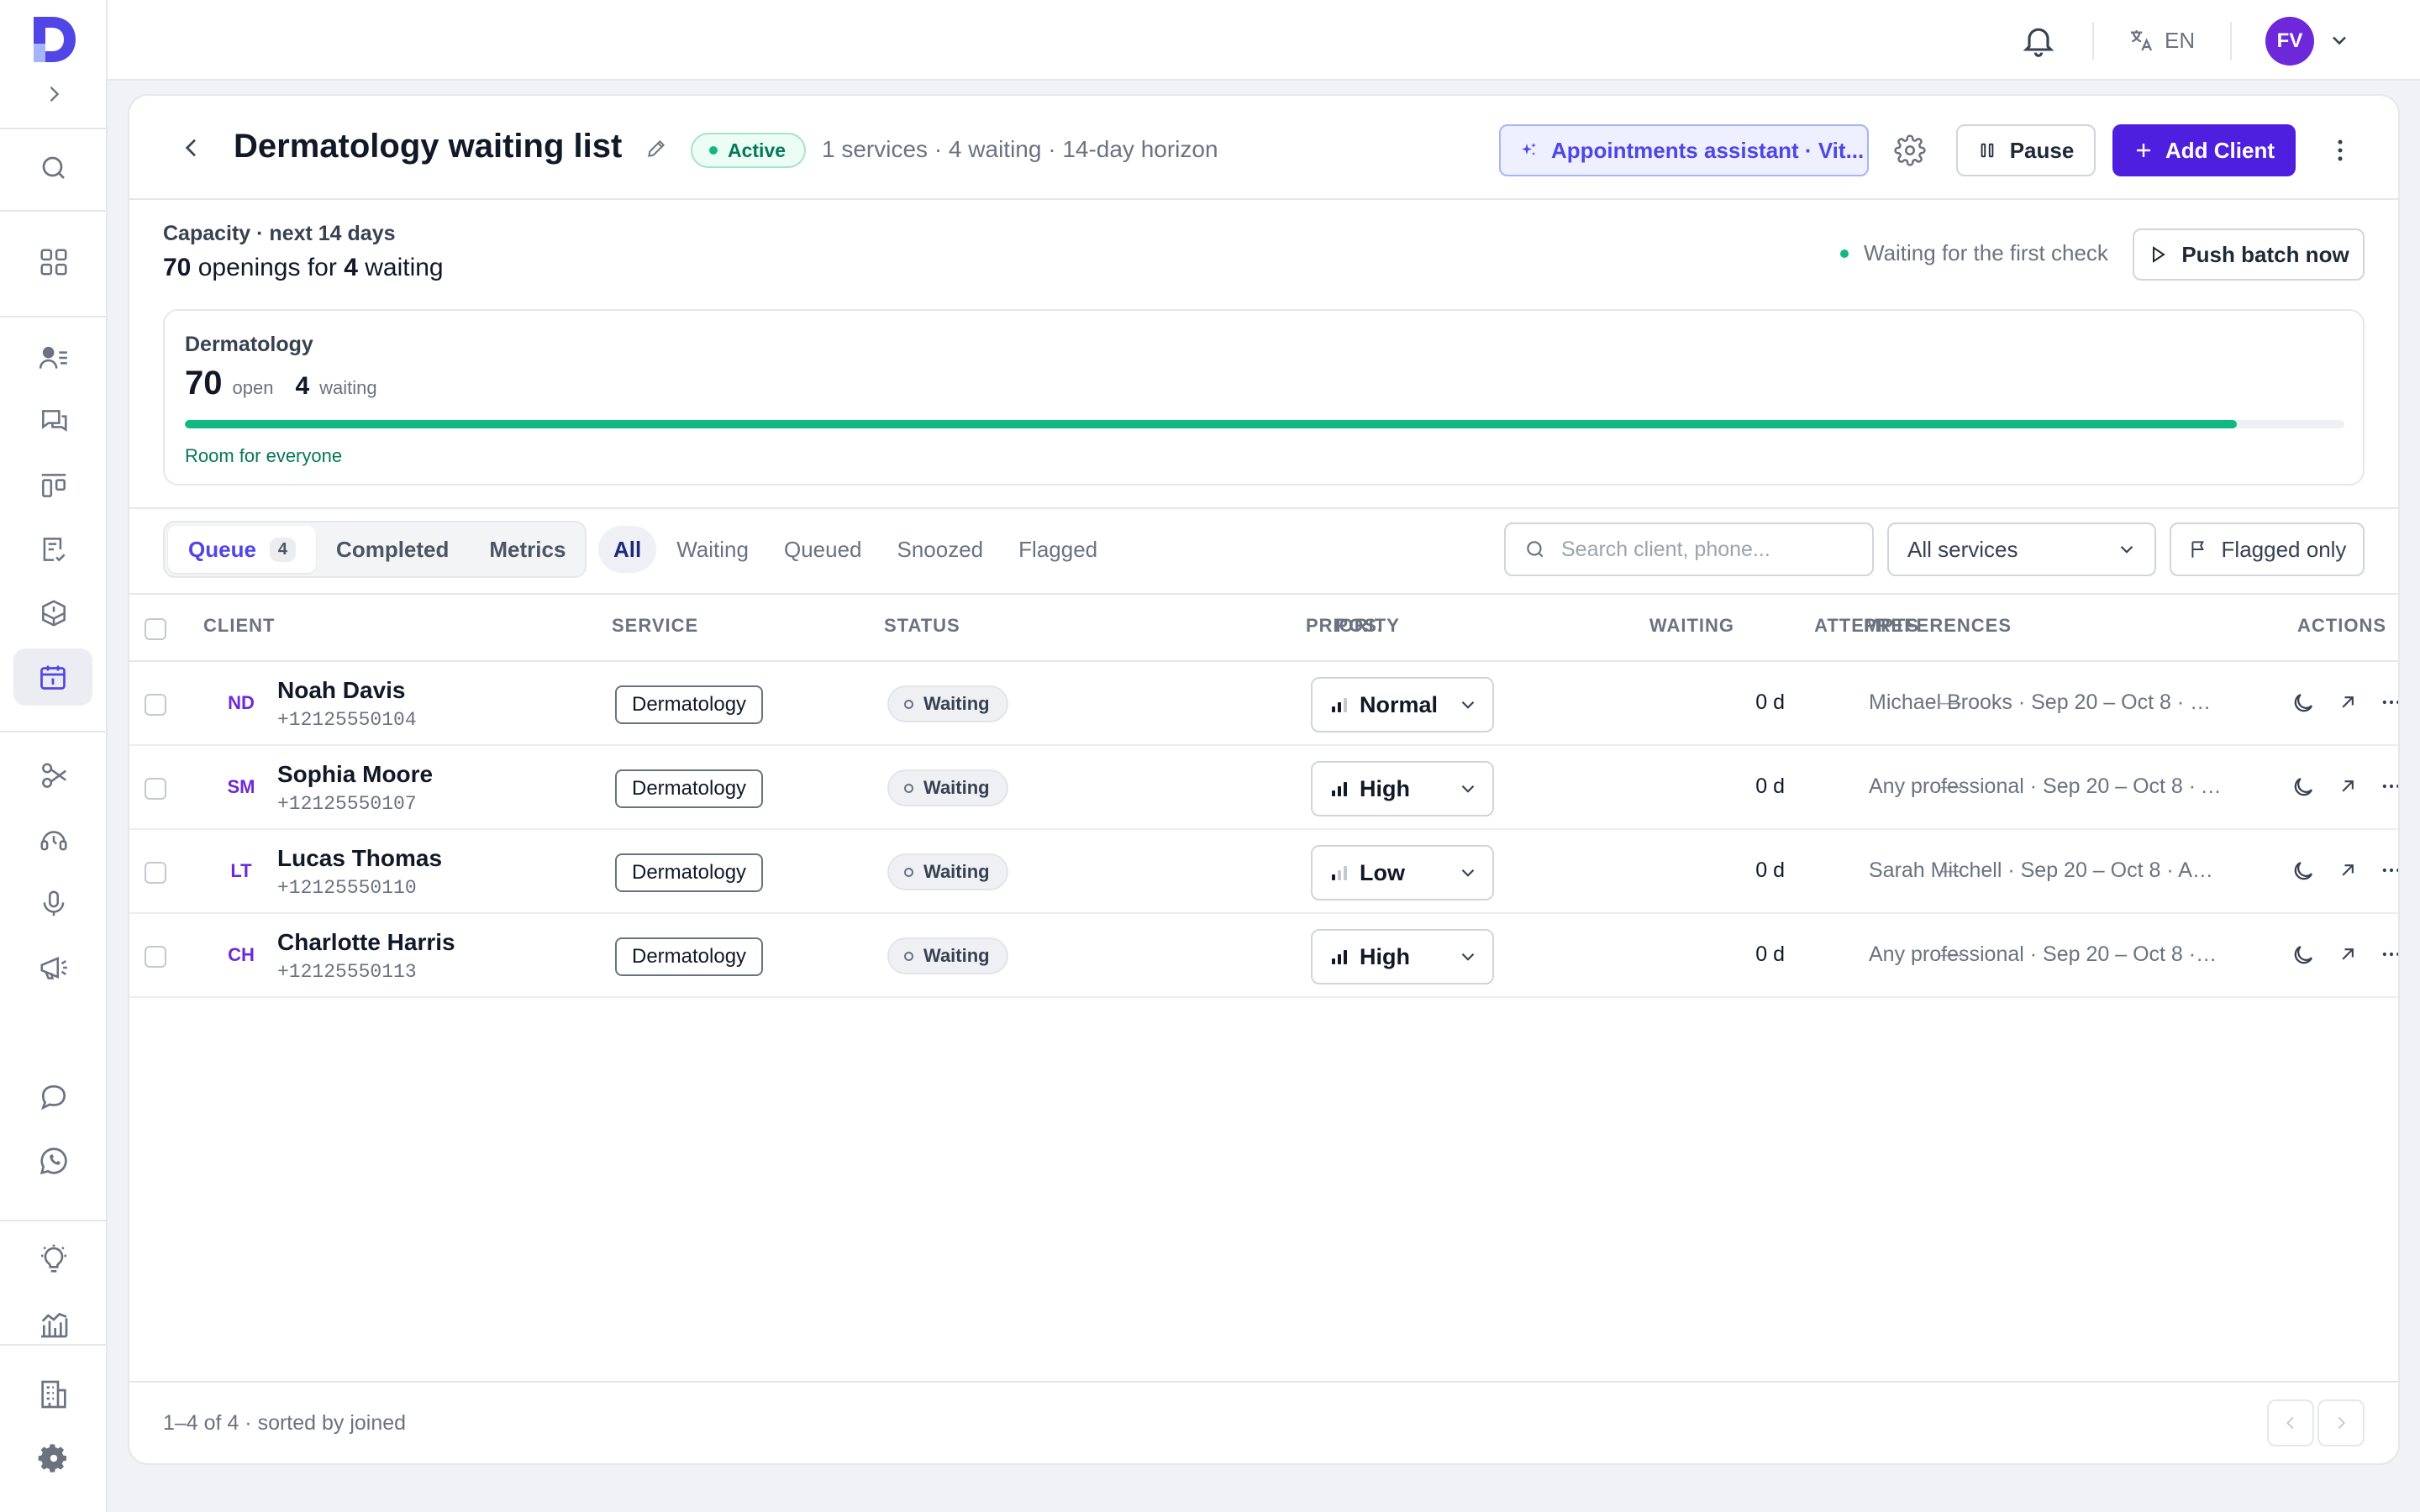 Image resolution: width=2420 pixels, height=1512 pixels. I want to click on building-icon, so click(53, 1394).